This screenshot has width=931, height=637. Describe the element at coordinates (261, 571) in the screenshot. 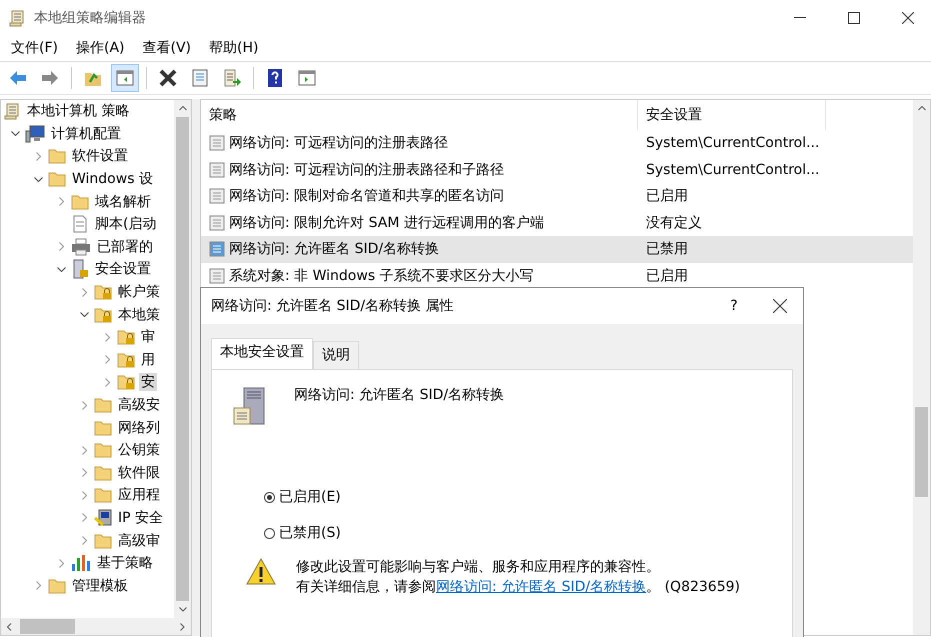

I see `warning-icon` at that location.